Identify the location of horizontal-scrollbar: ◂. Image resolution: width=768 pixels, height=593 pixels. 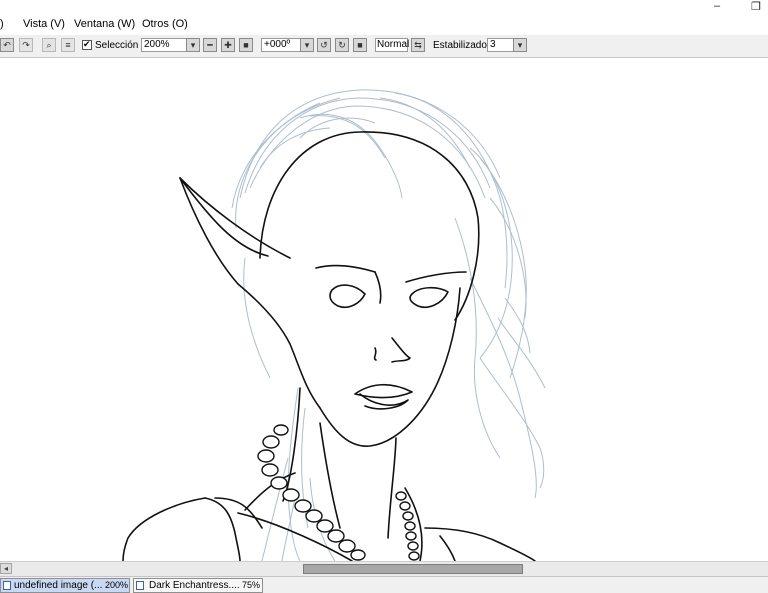
(384, 568).